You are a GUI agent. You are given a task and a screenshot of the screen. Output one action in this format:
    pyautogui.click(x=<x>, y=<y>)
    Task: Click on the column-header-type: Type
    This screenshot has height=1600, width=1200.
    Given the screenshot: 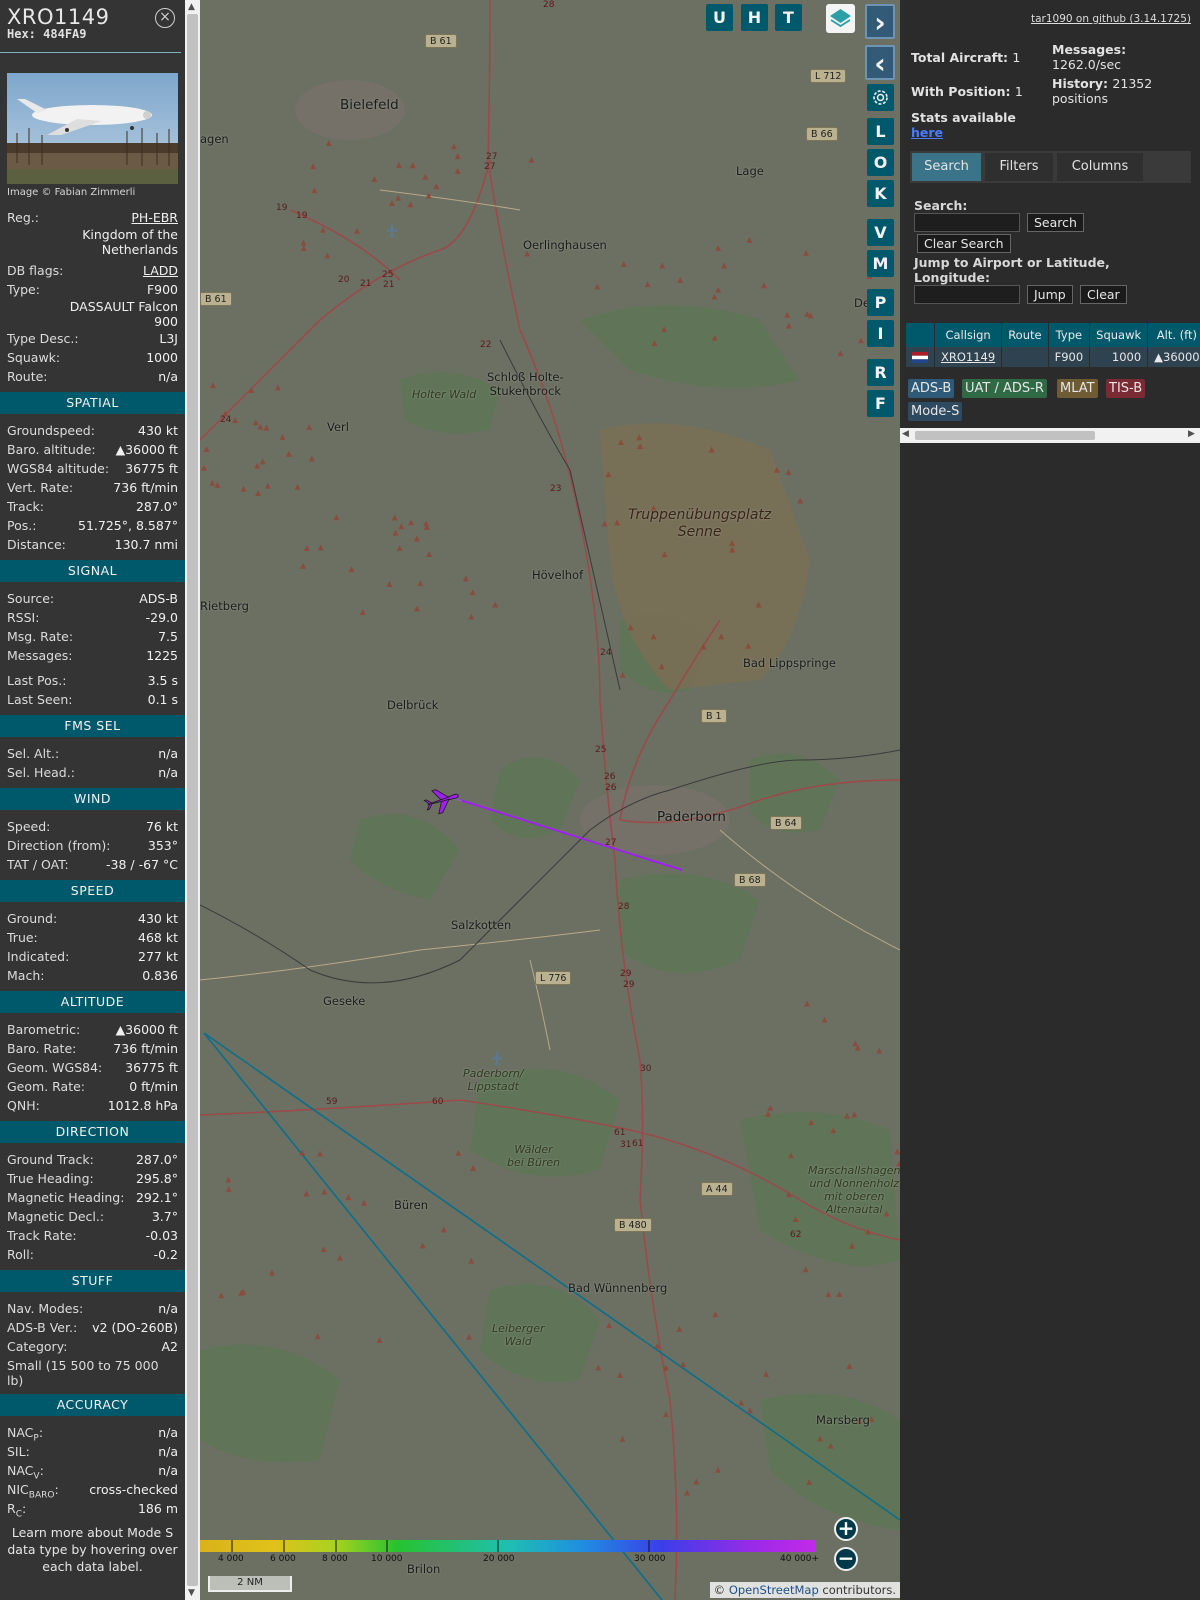 What is the action you would take?
    pyautogui.click(x=1069, y=335)
    